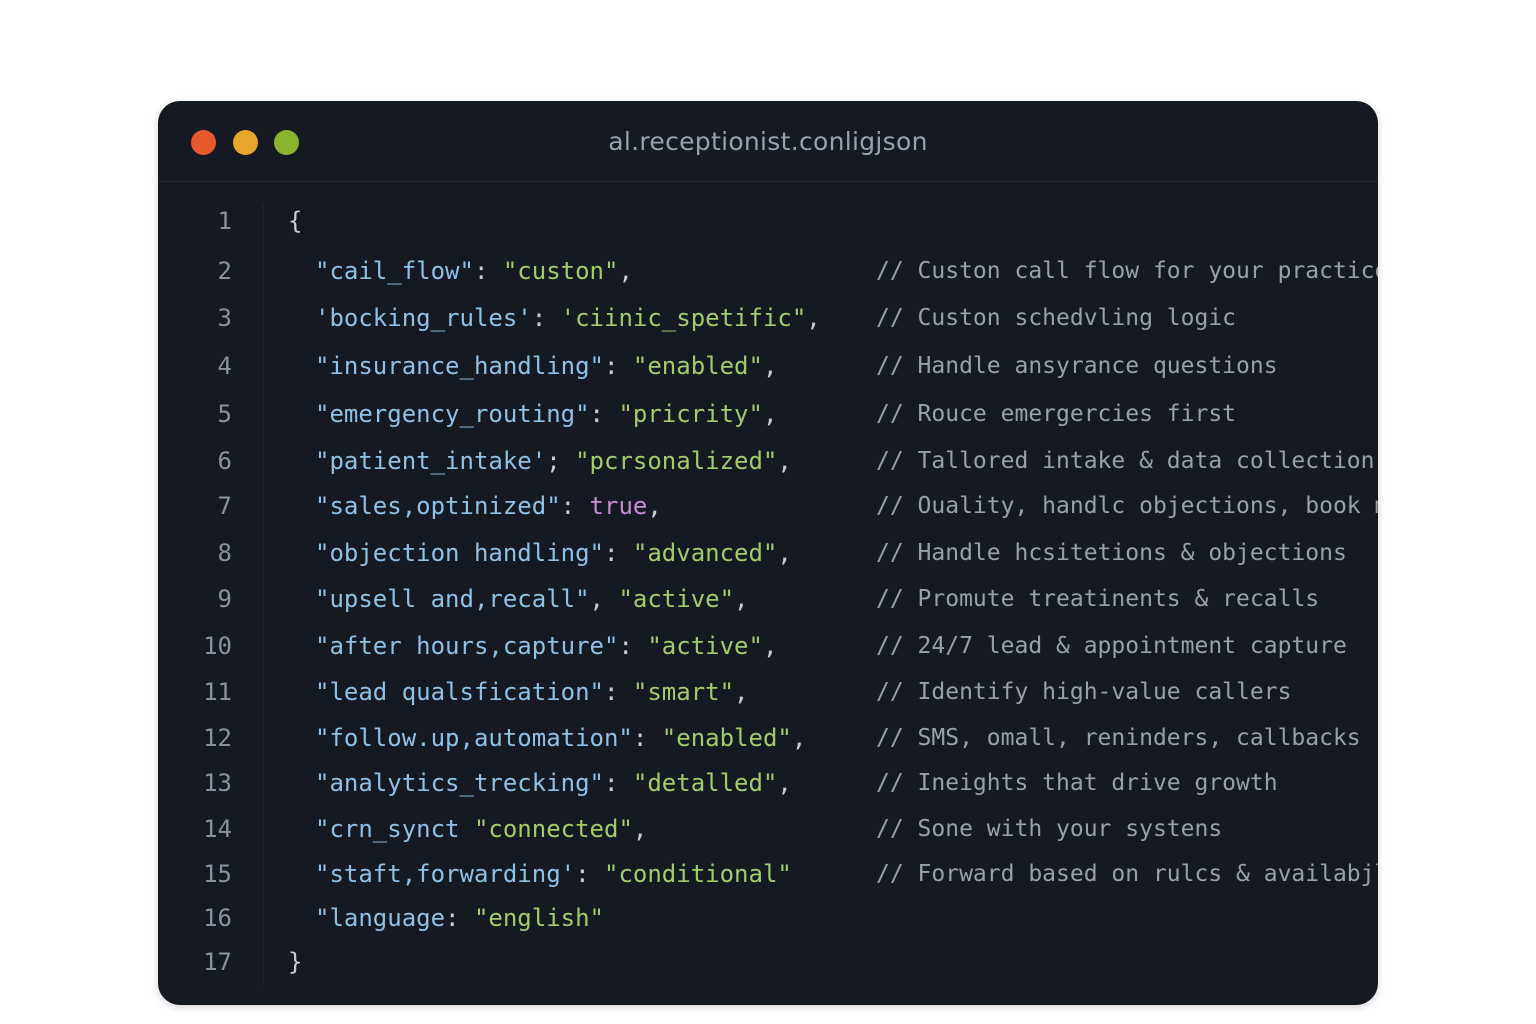 The width and height of the screenshot is (1536, 1024). I want to click on code-statement: "objection handling": "advanced",, so click(553, 553).